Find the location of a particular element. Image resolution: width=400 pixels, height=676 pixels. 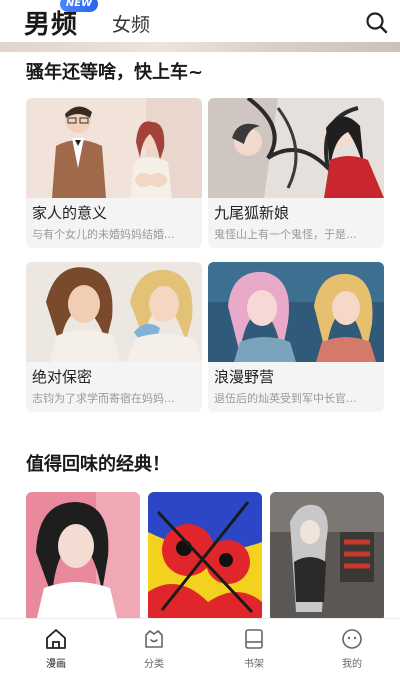

nav-item-bookshelf: 书架 is located at coordinates (254, 648).